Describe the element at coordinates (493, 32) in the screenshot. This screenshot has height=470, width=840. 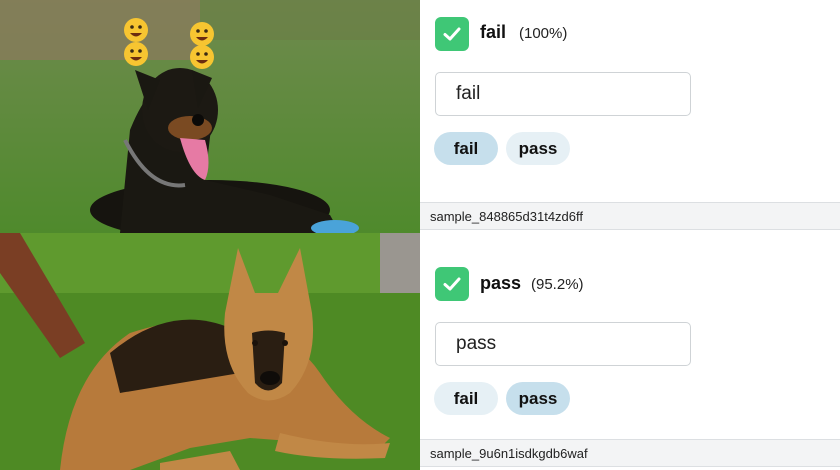
I see `predicted-label: fail` at that location.